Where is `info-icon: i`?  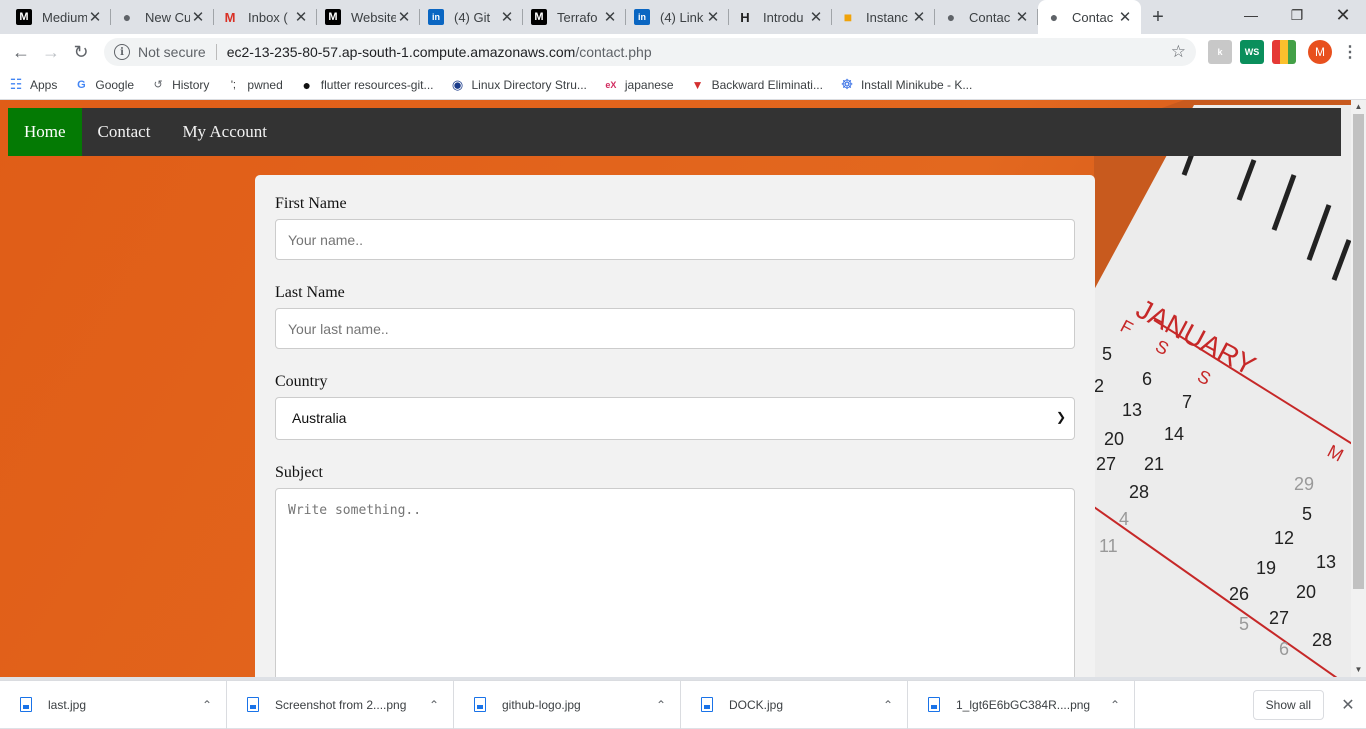
info-icon: i is located at coordinates (122, 52).